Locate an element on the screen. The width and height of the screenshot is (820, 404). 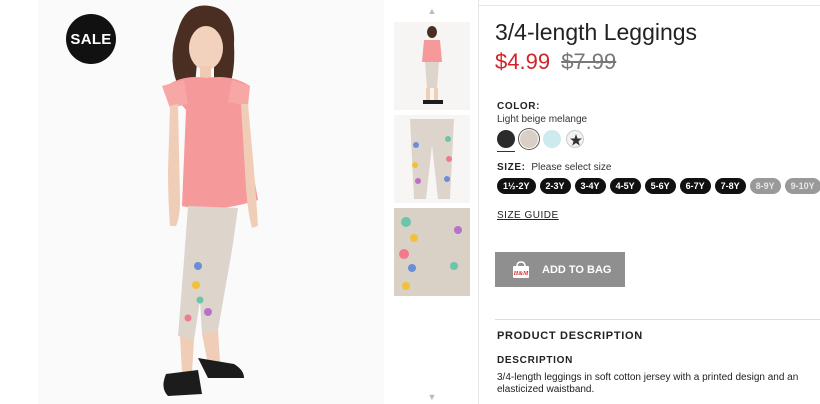
swatch-dark-grey is located at coordinates (506, 139).